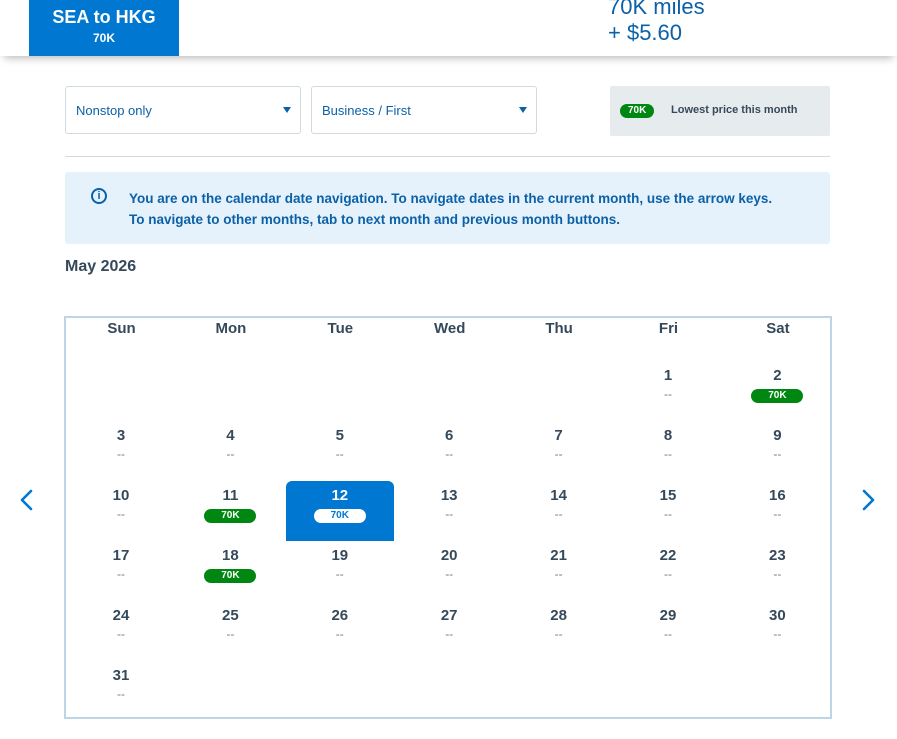 The image size is (897, 739). I want to click on award-price: 70K miles + $5.60, so click(656, 23).